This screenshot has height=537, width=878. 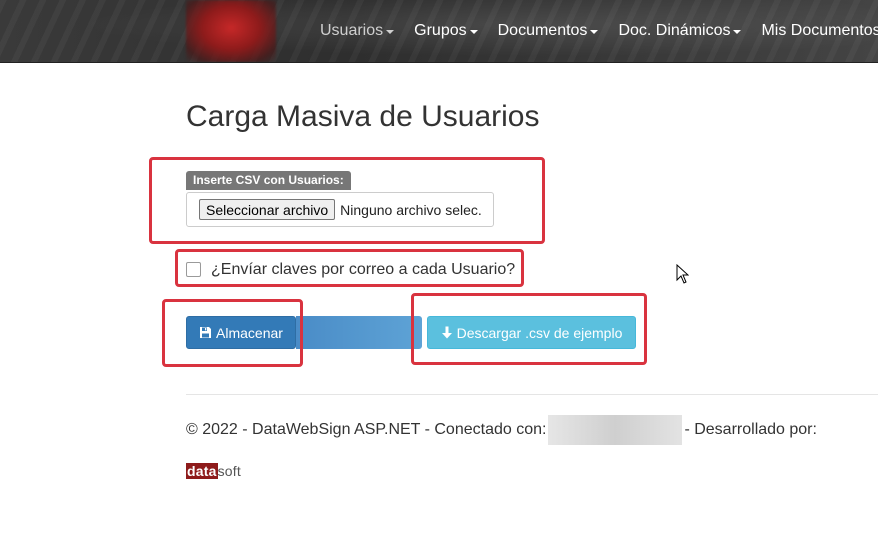 I want to click on brand-logo, so click(x=231, y=31).